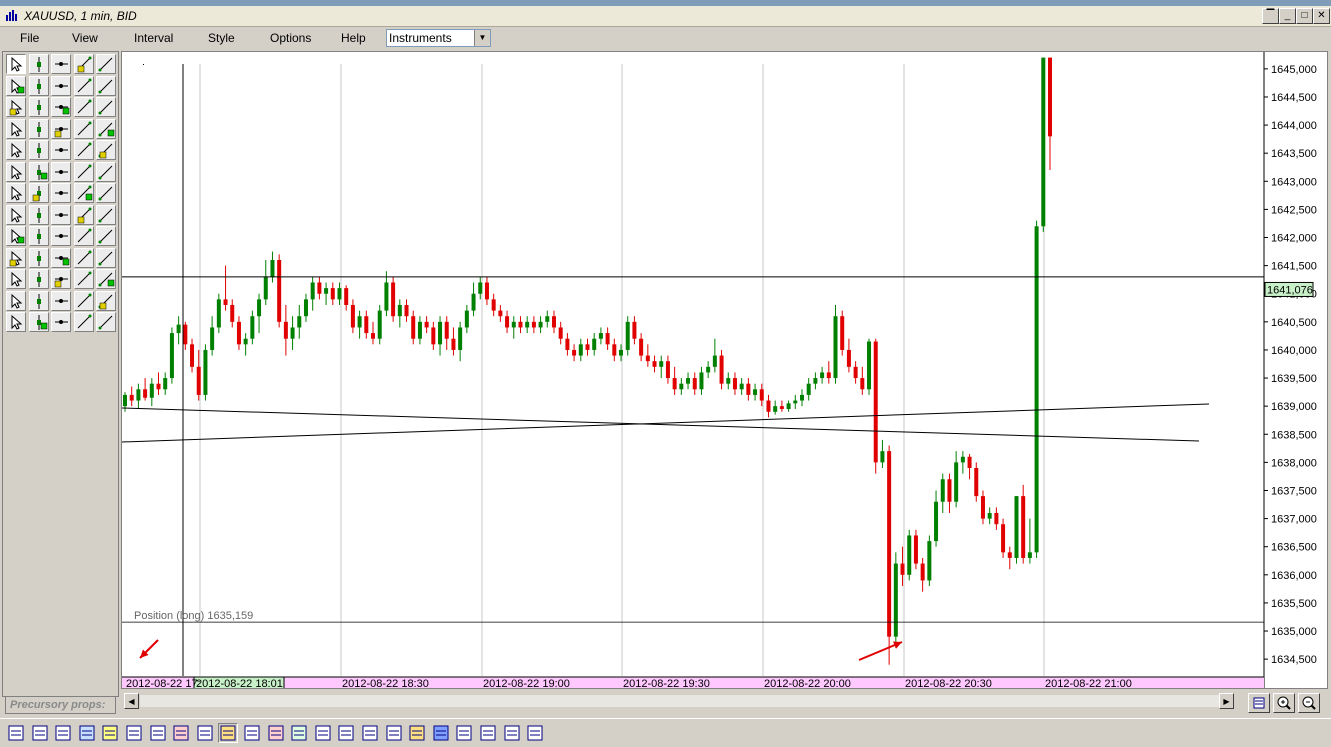 The height and width of the screenshot is (747, 1331). What do you see at coordinates (29, 38) in the screenshot?
I see `menu-file: File` at bounding box center [29, 38].